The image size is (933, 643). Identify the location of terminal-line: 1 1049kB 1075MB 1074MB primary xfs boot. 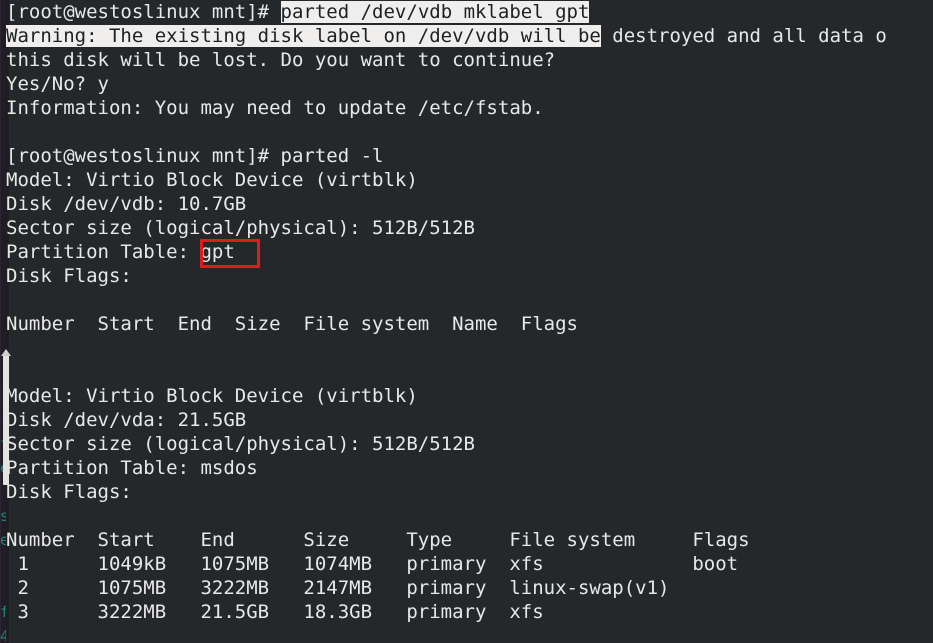
(466, 564).